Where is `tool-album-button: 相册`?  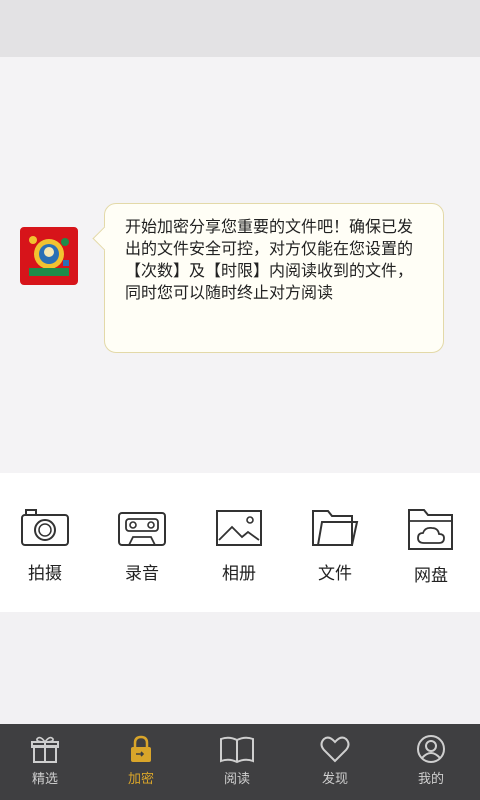
tool-album-button: 相册 is located at coordinates (239, 545).